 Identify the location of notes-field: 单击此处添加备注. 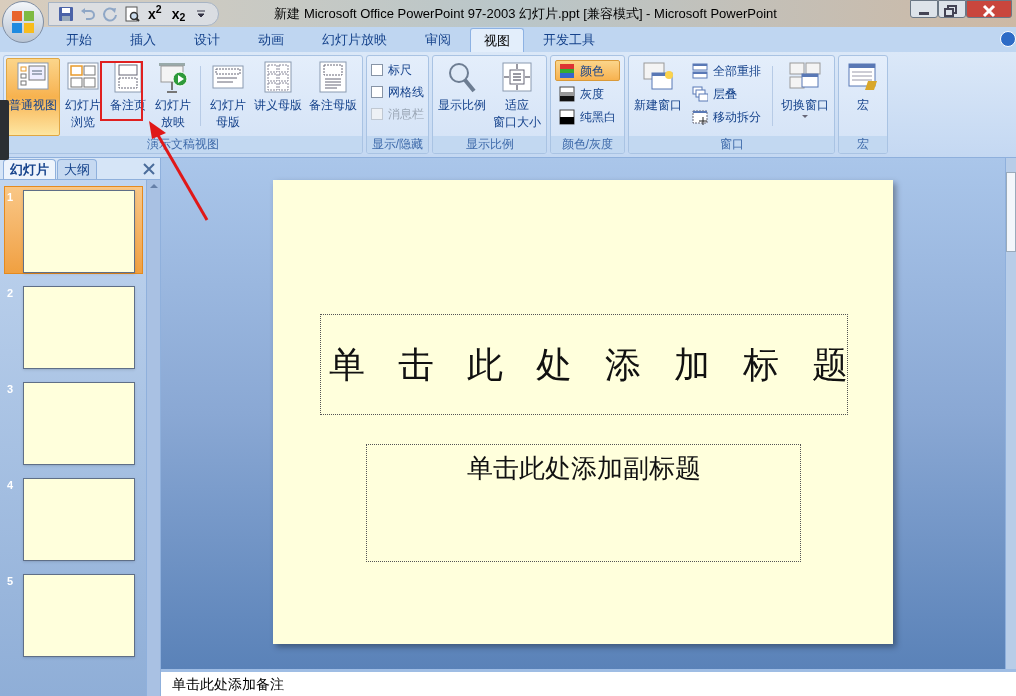
(588, 682).